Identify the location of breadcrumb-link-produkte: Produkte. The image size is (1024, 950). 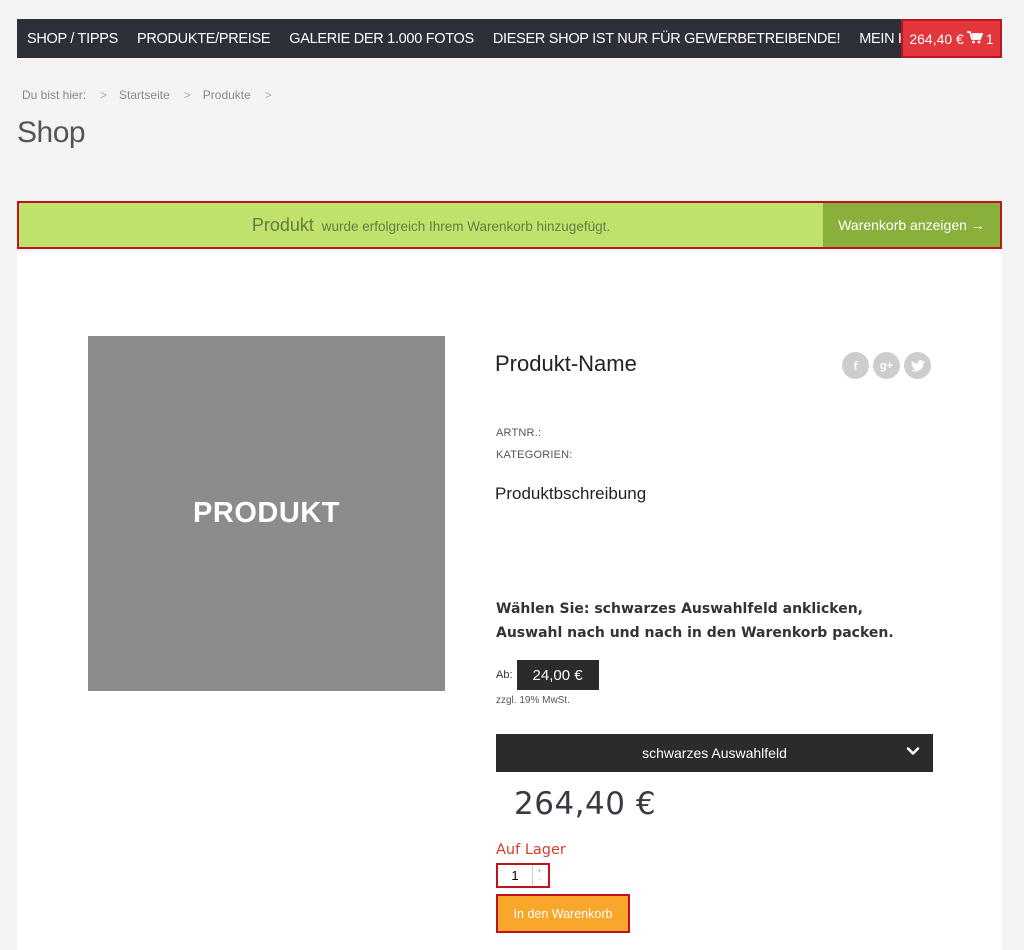
(227, 95).